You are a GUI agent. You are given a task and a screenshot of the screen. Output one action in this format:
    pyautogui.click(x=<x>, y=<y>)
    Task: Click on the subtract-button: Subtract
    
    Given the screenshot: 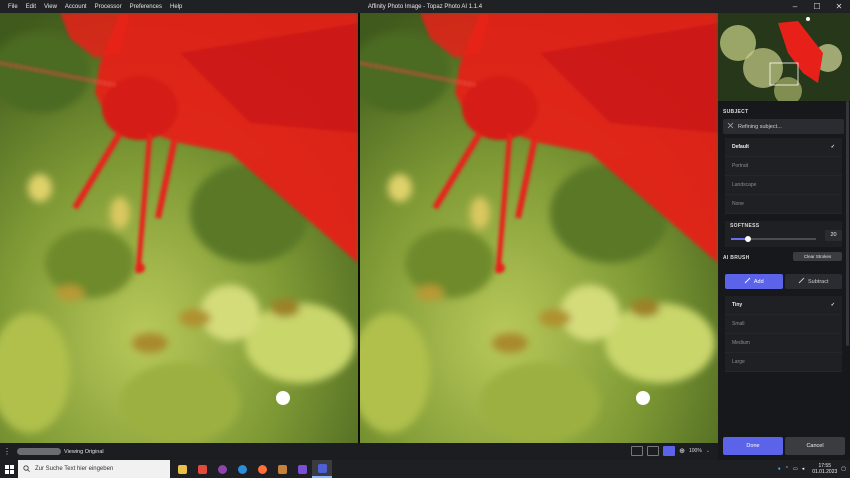 What is the action you would take?
    pyautogui.click(x=813, y=281)
    